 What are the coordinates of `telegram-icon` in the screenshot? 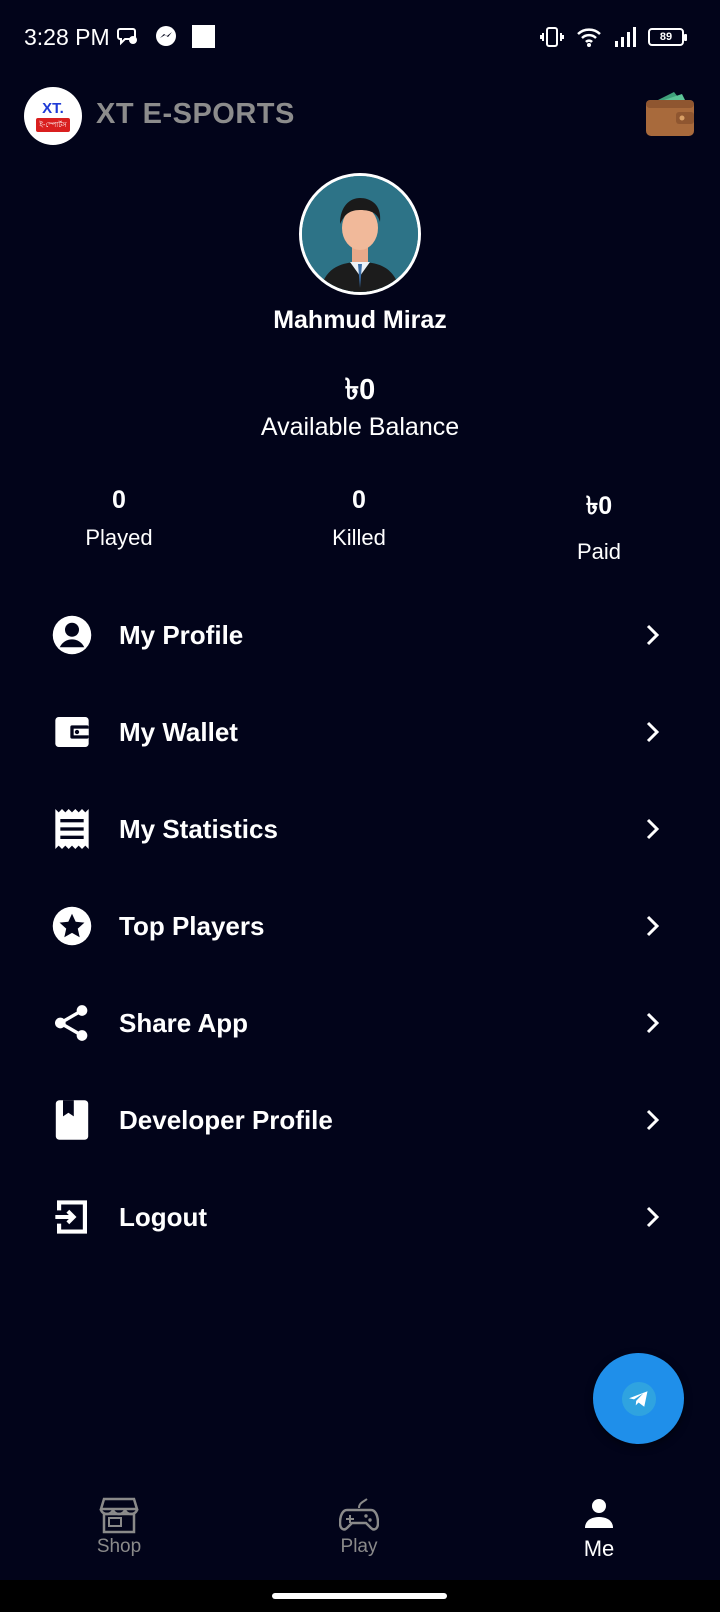 It's located at (638, 1398).